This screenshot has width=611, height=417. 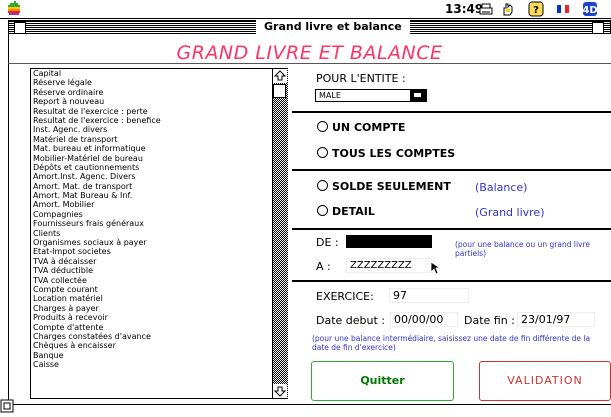 What do you see at coordinates (151, 139) in the screenshot?
I see `account-list-item: Matériel de transport` at bounding box center [151, 139].